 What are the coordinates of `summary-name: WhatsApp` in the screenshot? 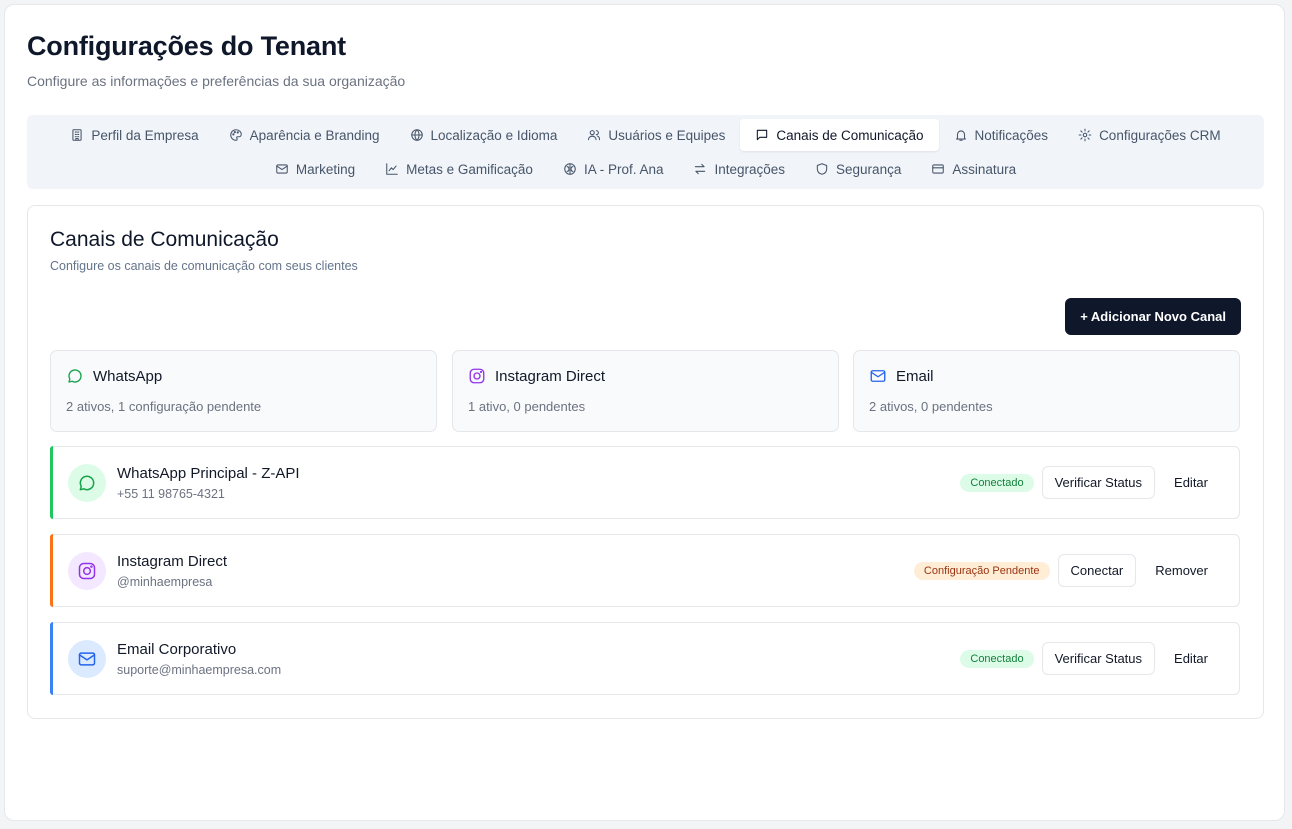 It's located at (128, 376).